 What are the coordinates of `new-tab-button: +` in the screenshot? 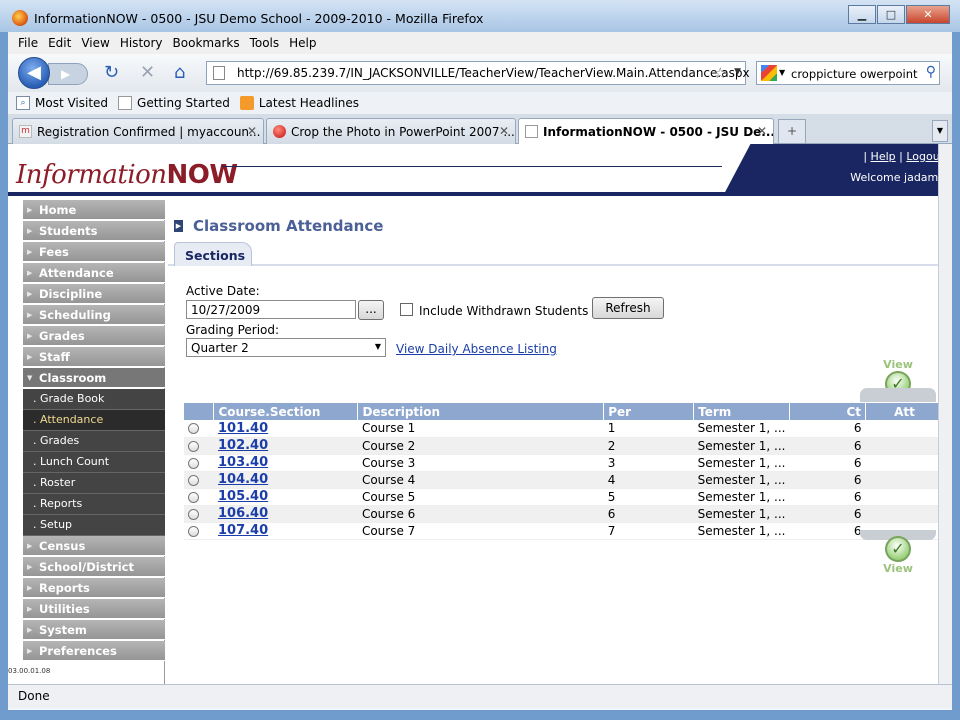 It's located at (792, 131).